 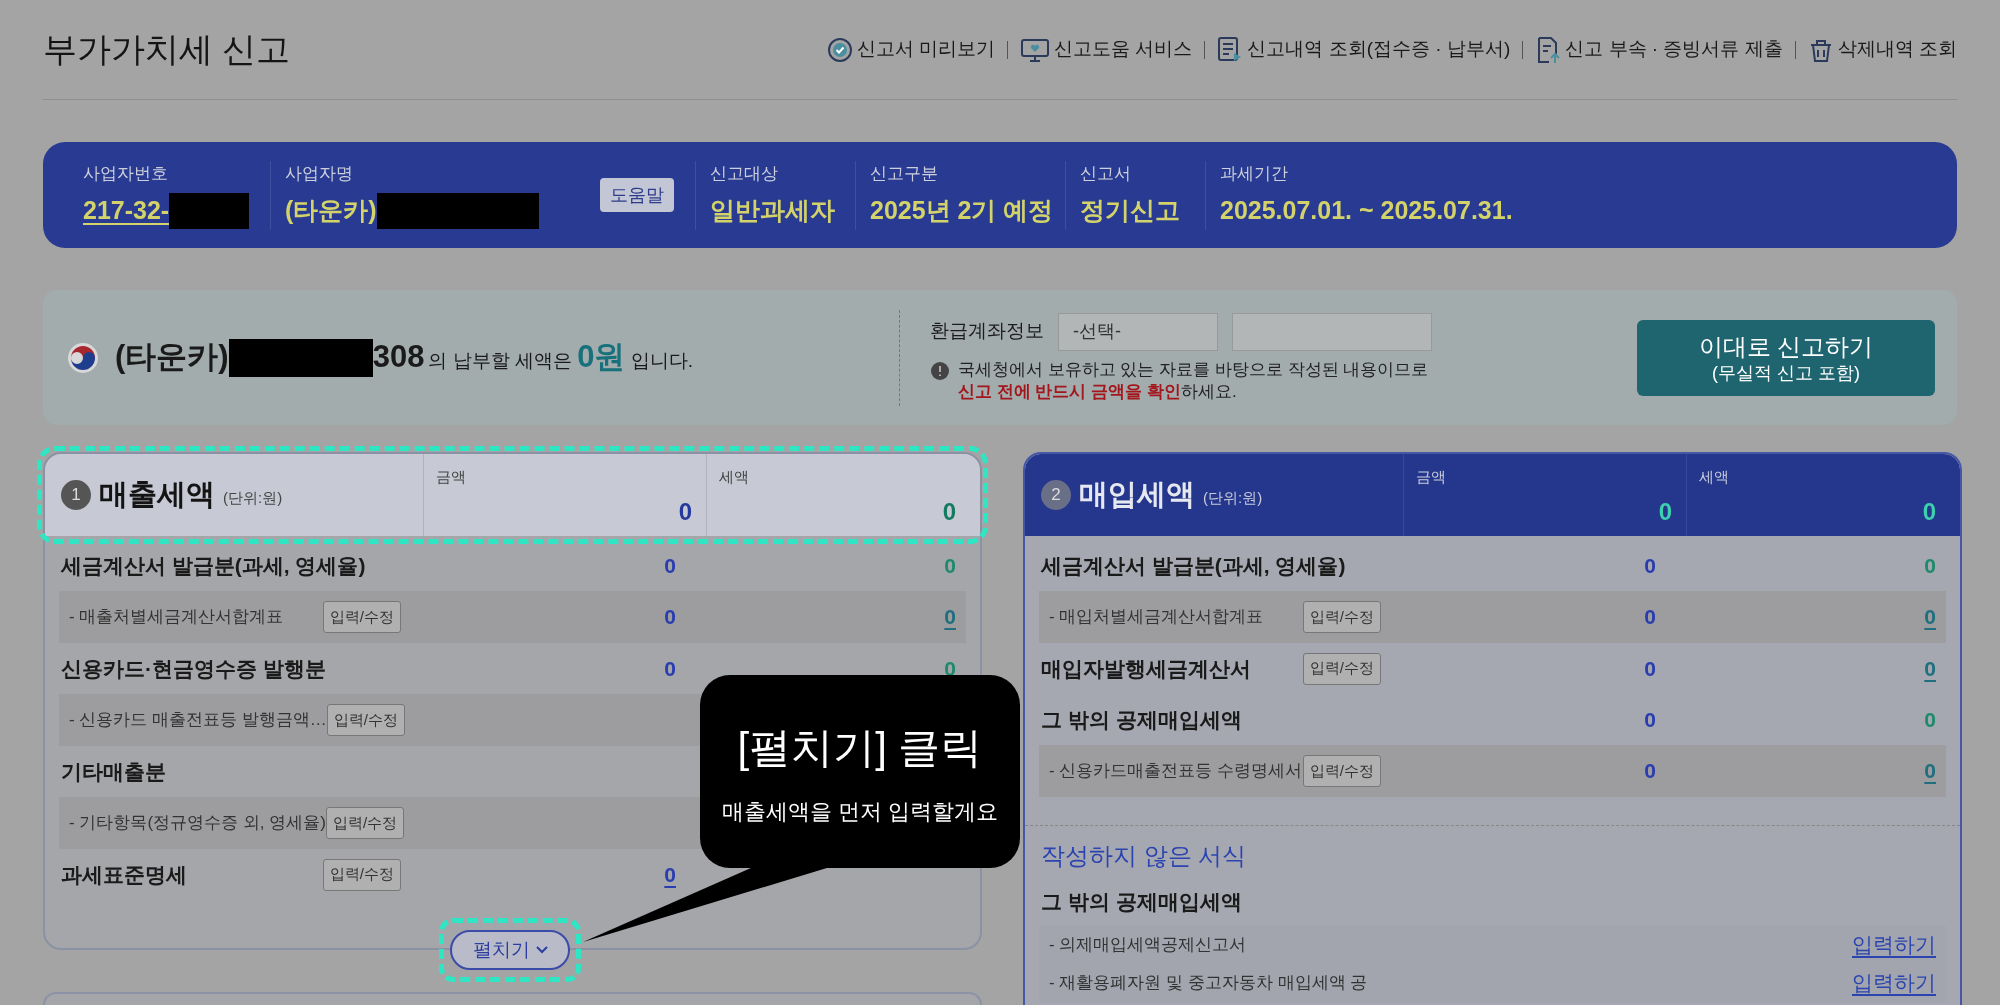 What do you see at coordinates (167, 49) in the screenshot?
I see `page-title: 부가가치세 신고` at bounding box center [167, 49].